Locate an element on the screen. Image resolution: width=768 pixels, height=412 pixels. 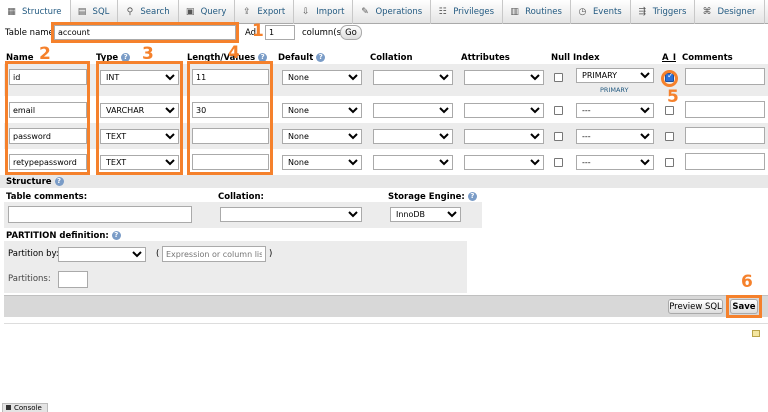
search-icon: ⚲ is located at coordinates (130, 12).